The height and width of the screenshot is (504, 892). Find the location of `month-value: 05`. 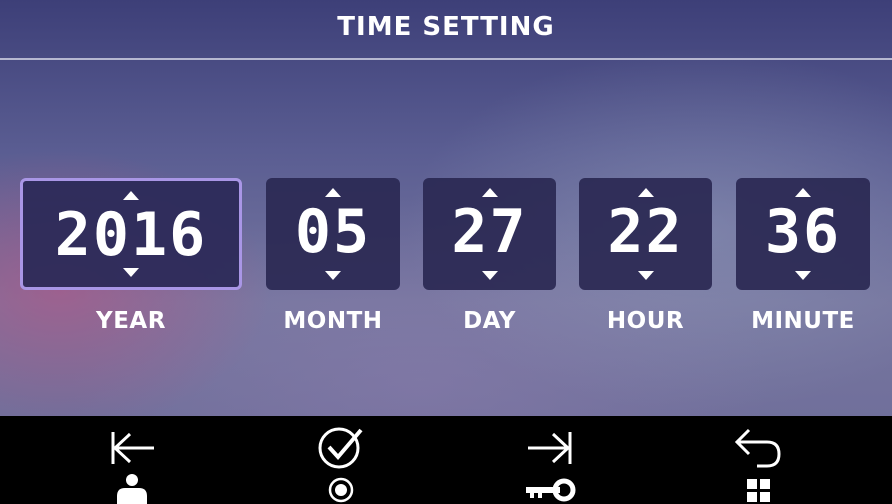

month-value: 05 is located at coordinates (333, 232).